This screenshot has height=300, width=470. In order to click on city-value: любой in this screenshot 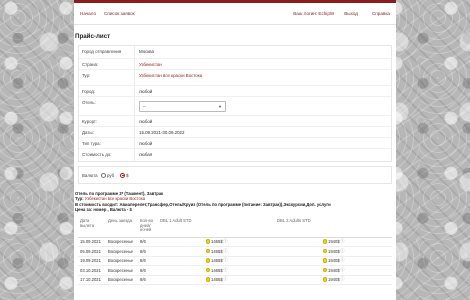, I will do `click(263, 91)`.